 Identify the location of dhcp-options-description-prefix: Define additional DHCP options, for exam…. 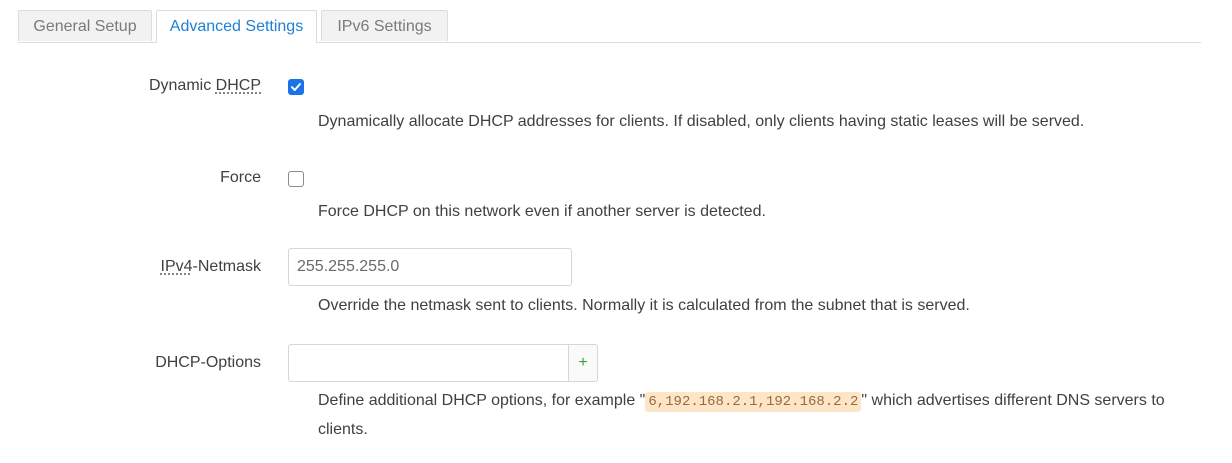
(482, 400).